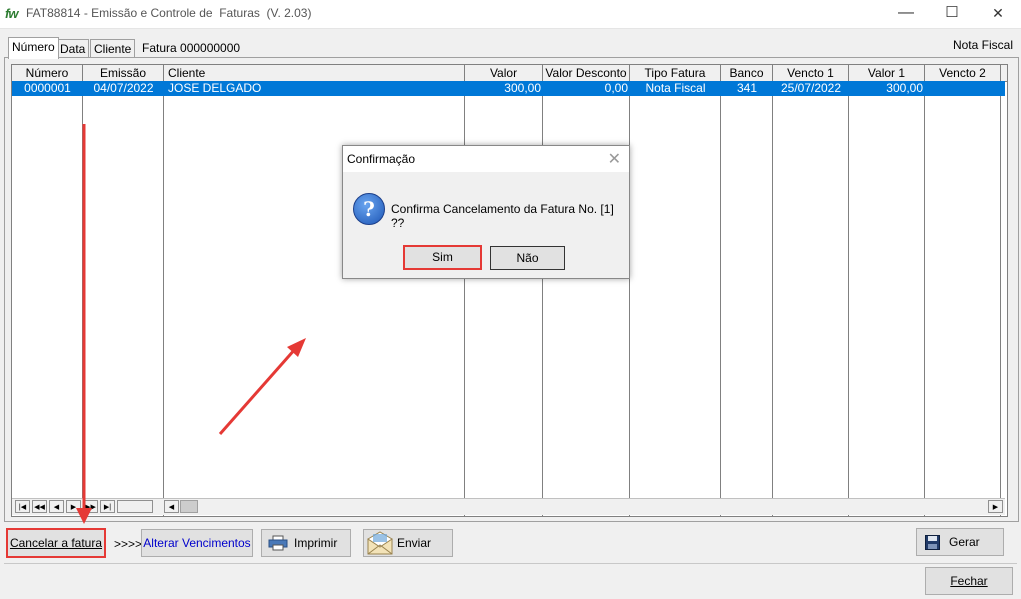 This screenshot has width=1021, height=599. I want to click on header-valor-desconto: Valor Desconto, so click(586, 73).